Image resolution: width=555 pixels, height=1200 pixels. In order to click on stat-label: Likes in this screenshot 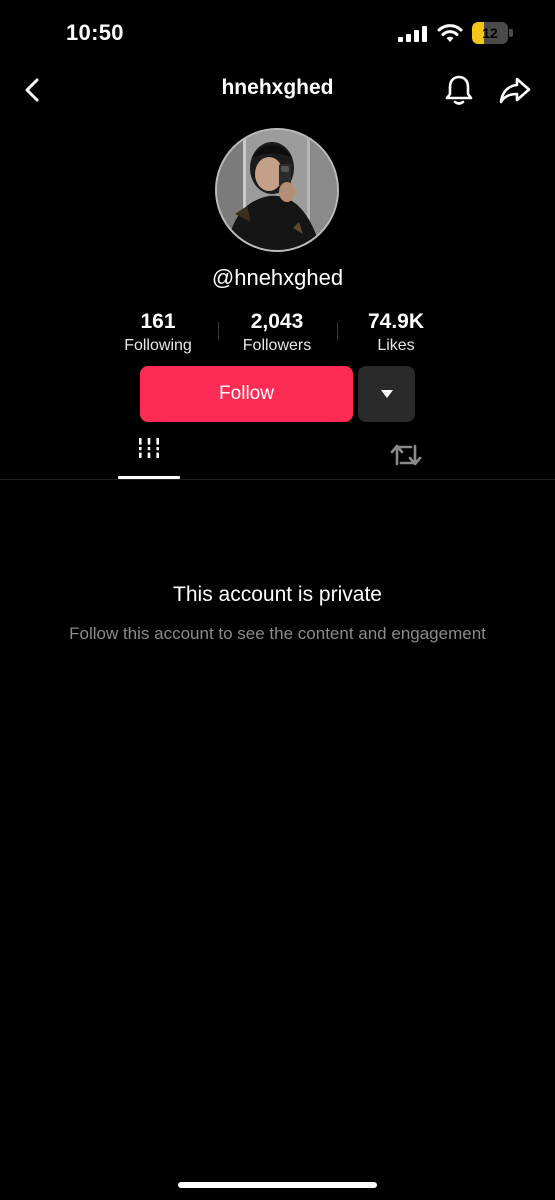, I will do `click(396, 345)`.